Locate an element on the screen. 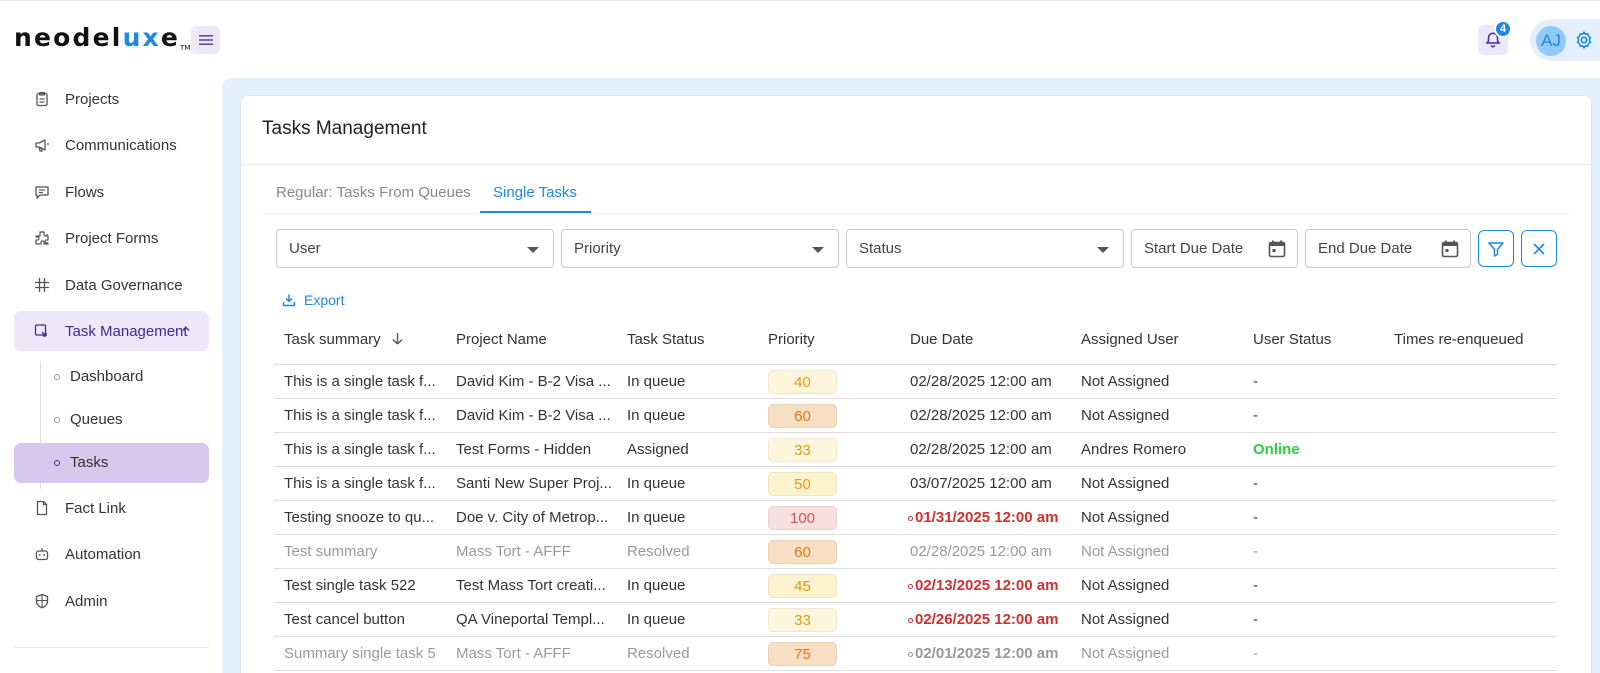  task-summary-cell: Test single task 522 is located at coordinates (350, 585).